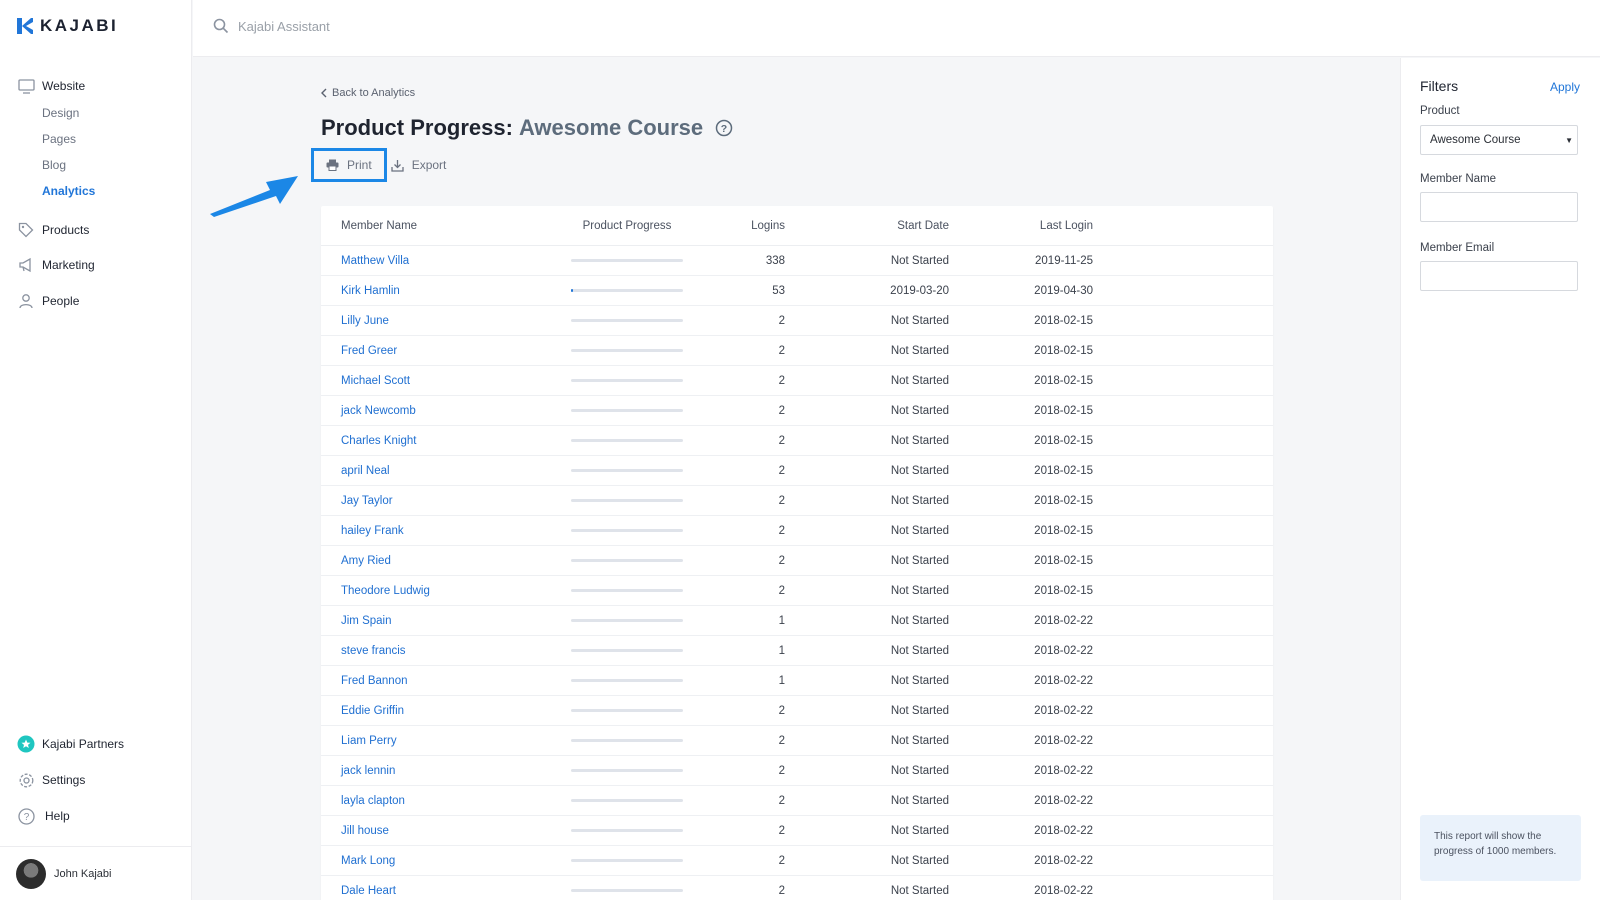 Image resolution: width=1600 pixels, height=900 pixels. What do you see at coordinates (369, 741) in the screenshot?
I see `member-name-link: Liam Perry` at bounding box center [369, 741].